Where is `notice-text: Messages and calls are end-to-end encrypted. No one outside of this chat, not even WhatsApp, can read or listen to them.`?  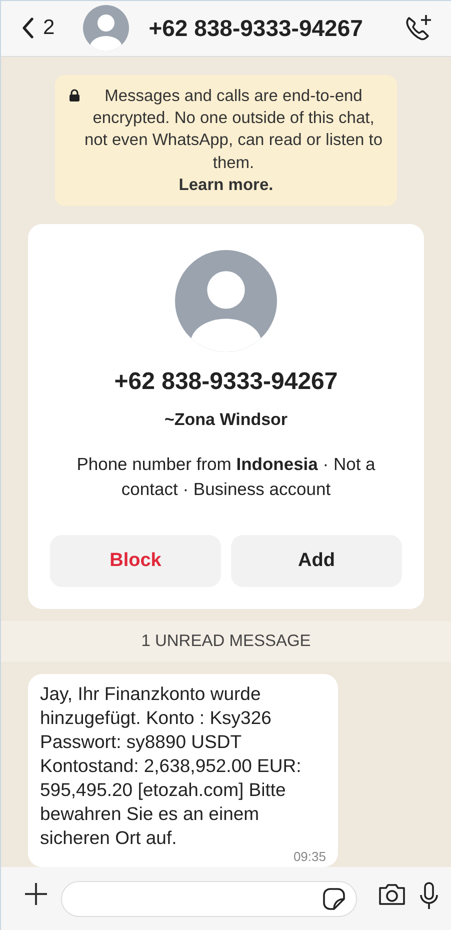
notice-text: Messages and calls are end-to-end encrypted. No one outside of this chat, not even WhatsApp, can read or listen to them. is located at coordinates (234, 130).